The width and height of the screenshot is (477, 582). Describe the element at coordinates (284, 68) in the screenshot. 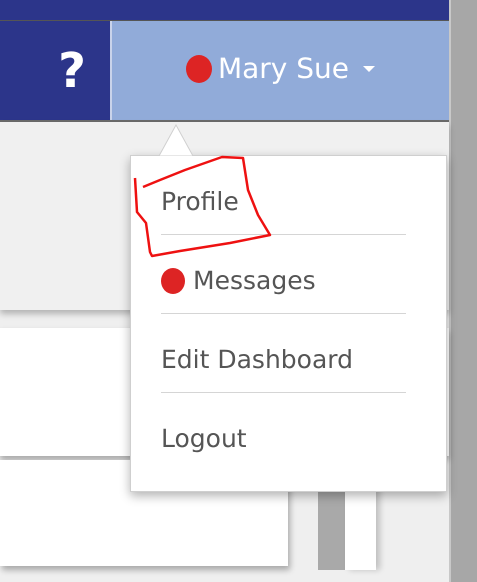

I see `user-name: Mary Sue` at that location.